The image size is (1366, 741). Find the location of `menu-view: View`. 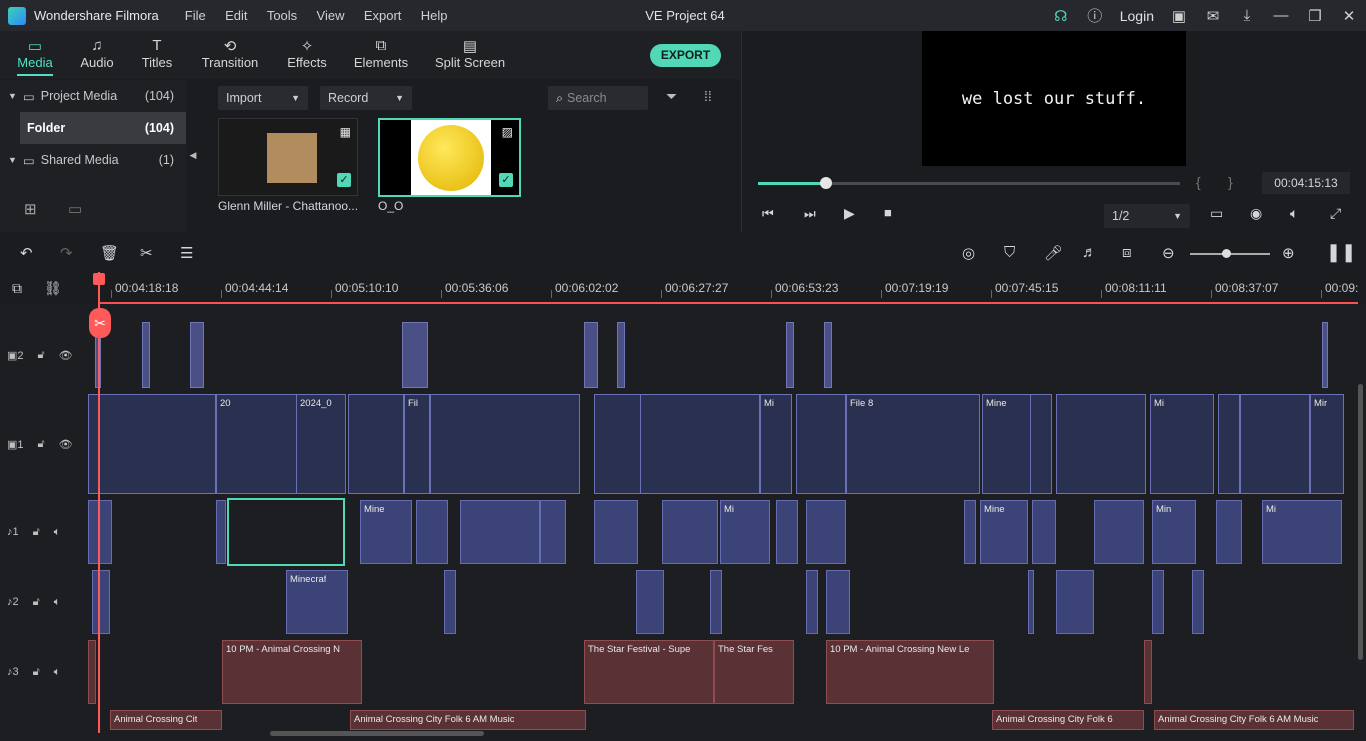

menu-view: View is located at coordinates (331, 15).